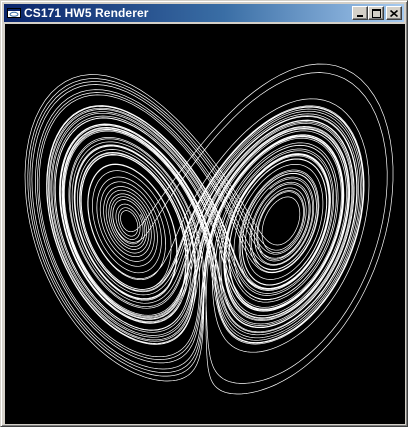  I want to click on title-bar: CS171 HW5 Renderer, so click(204, 13).